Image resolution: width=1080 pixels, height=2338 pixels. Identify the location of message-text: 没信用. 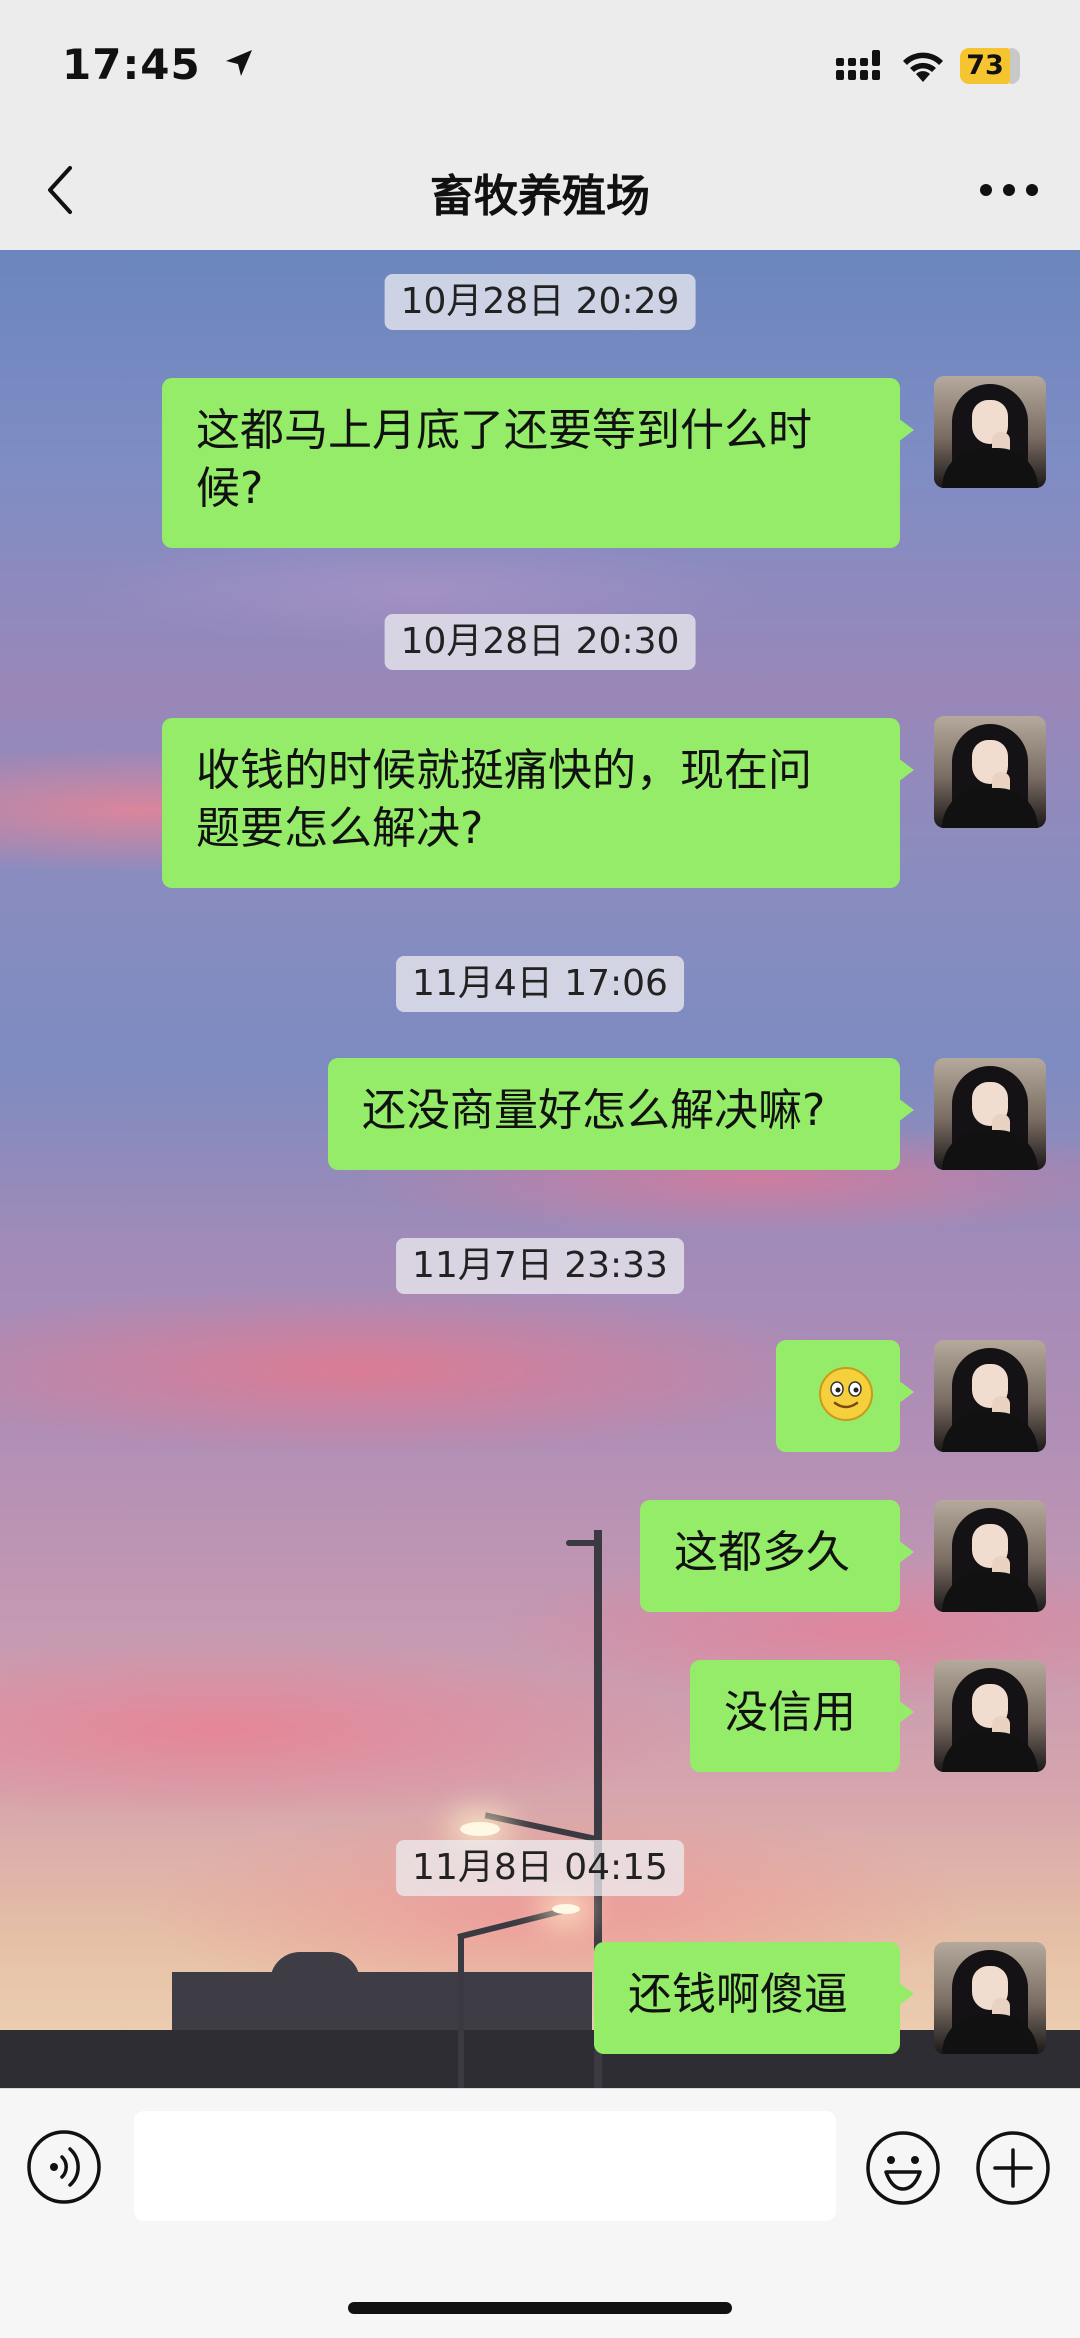
(790, 1712).